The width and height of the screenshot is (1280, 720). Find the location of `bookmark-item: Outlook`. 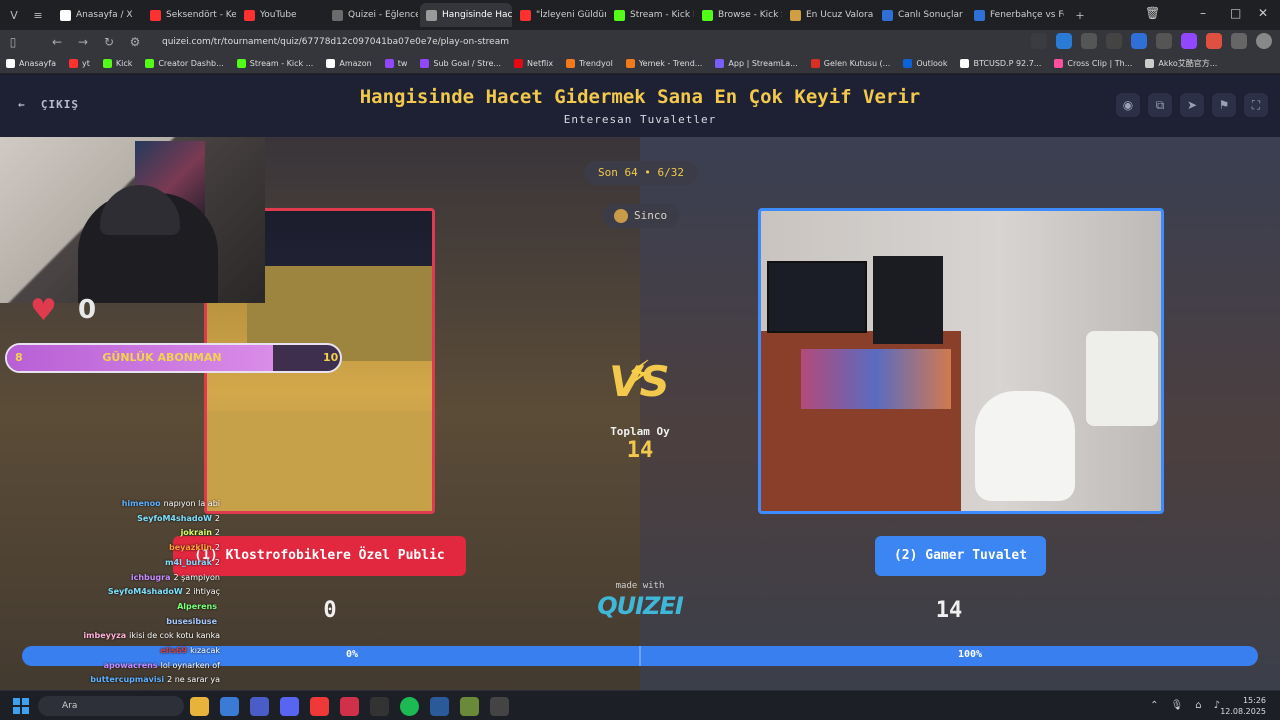

bookmark-item: Outlook is located at coordinates (925, 63).